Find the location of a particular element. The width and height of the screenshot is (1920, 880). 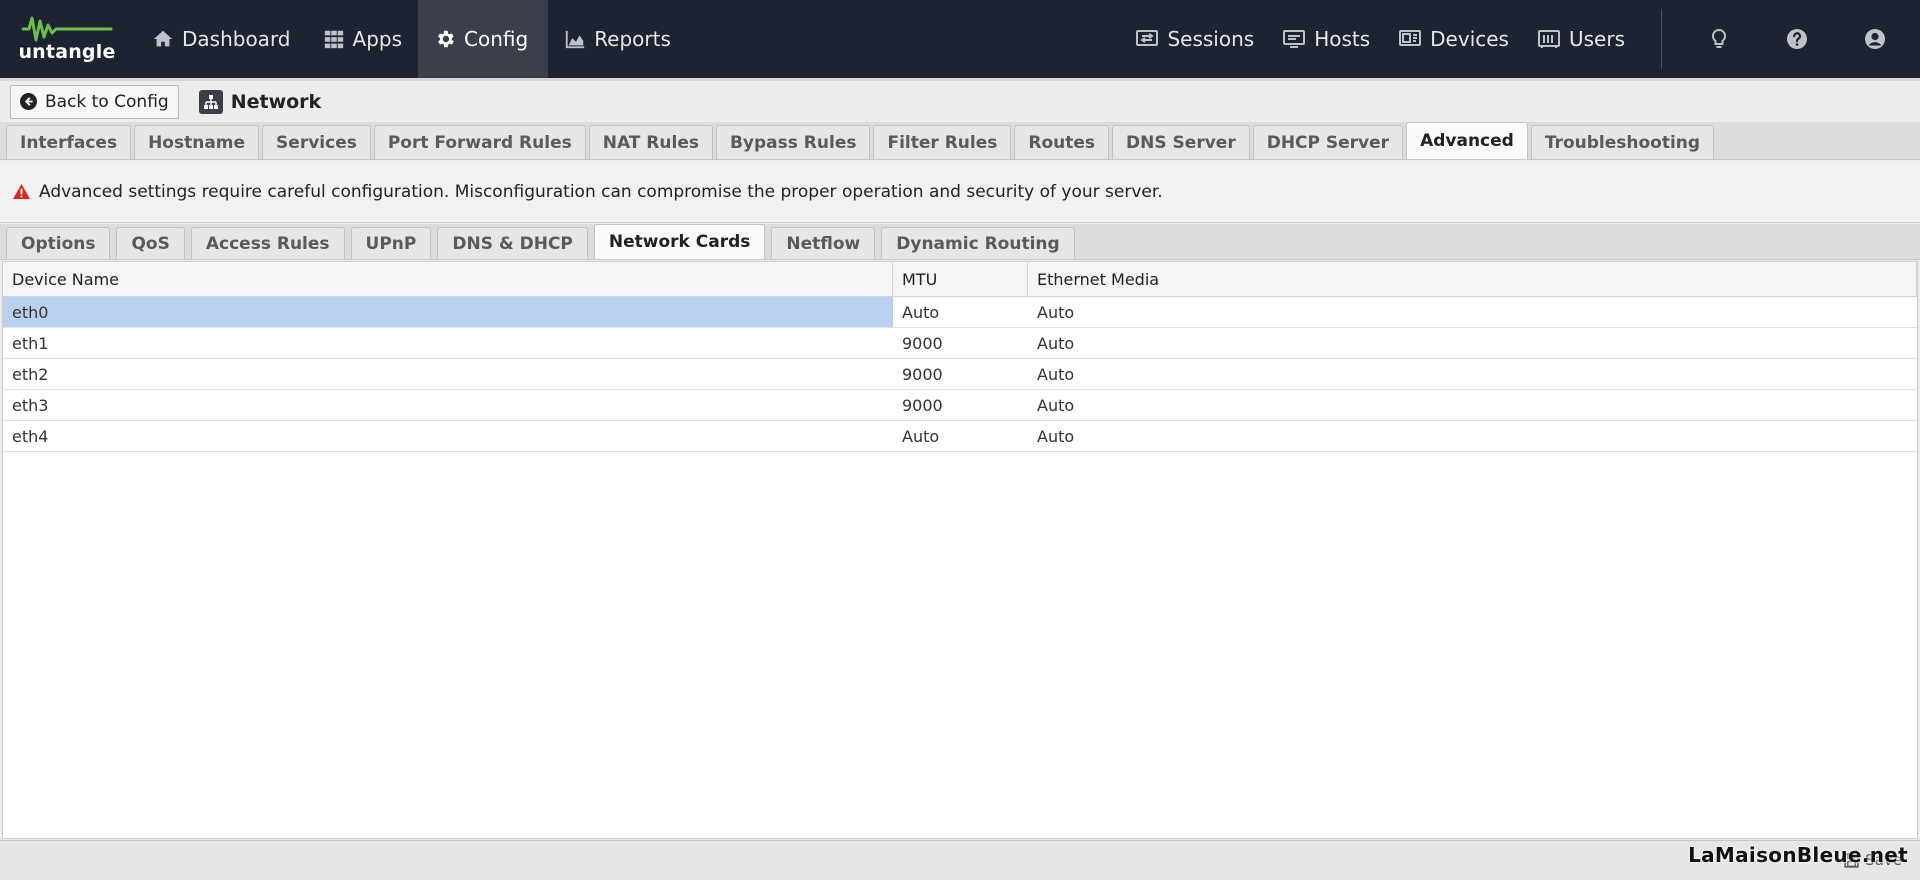

page-title: Network is located at coordinates (260, 101).